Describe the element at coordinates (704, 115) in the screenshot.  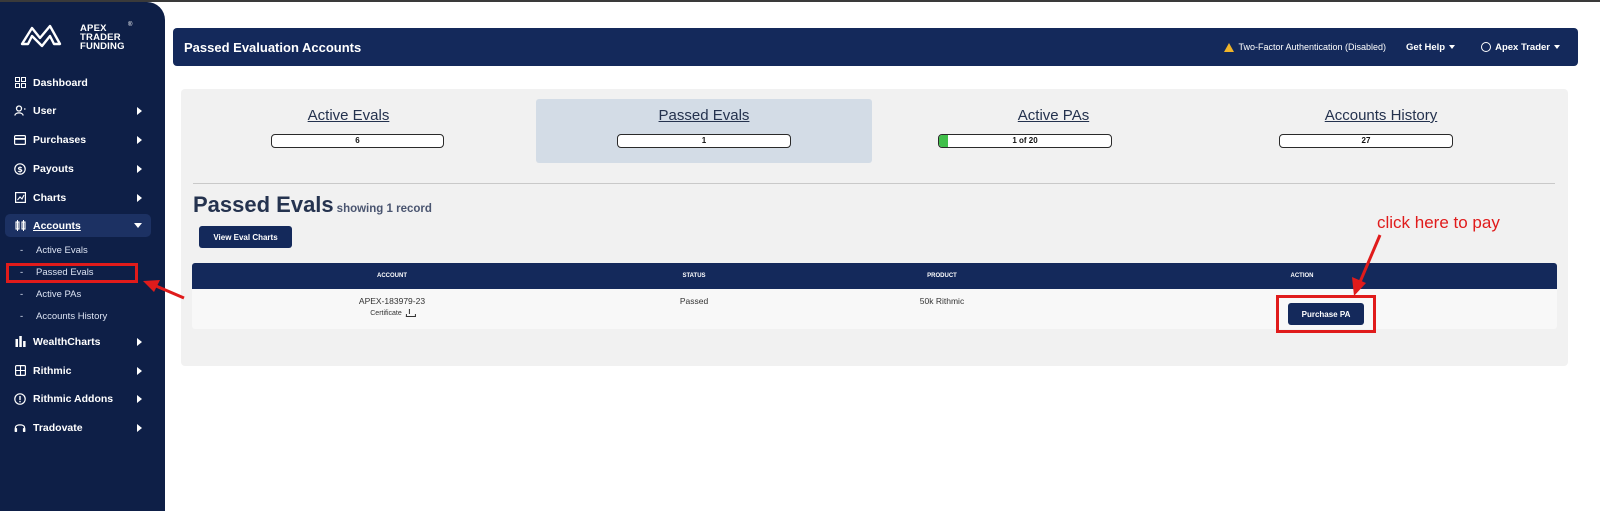
I see `stat-title: Passed Evals` at that location.